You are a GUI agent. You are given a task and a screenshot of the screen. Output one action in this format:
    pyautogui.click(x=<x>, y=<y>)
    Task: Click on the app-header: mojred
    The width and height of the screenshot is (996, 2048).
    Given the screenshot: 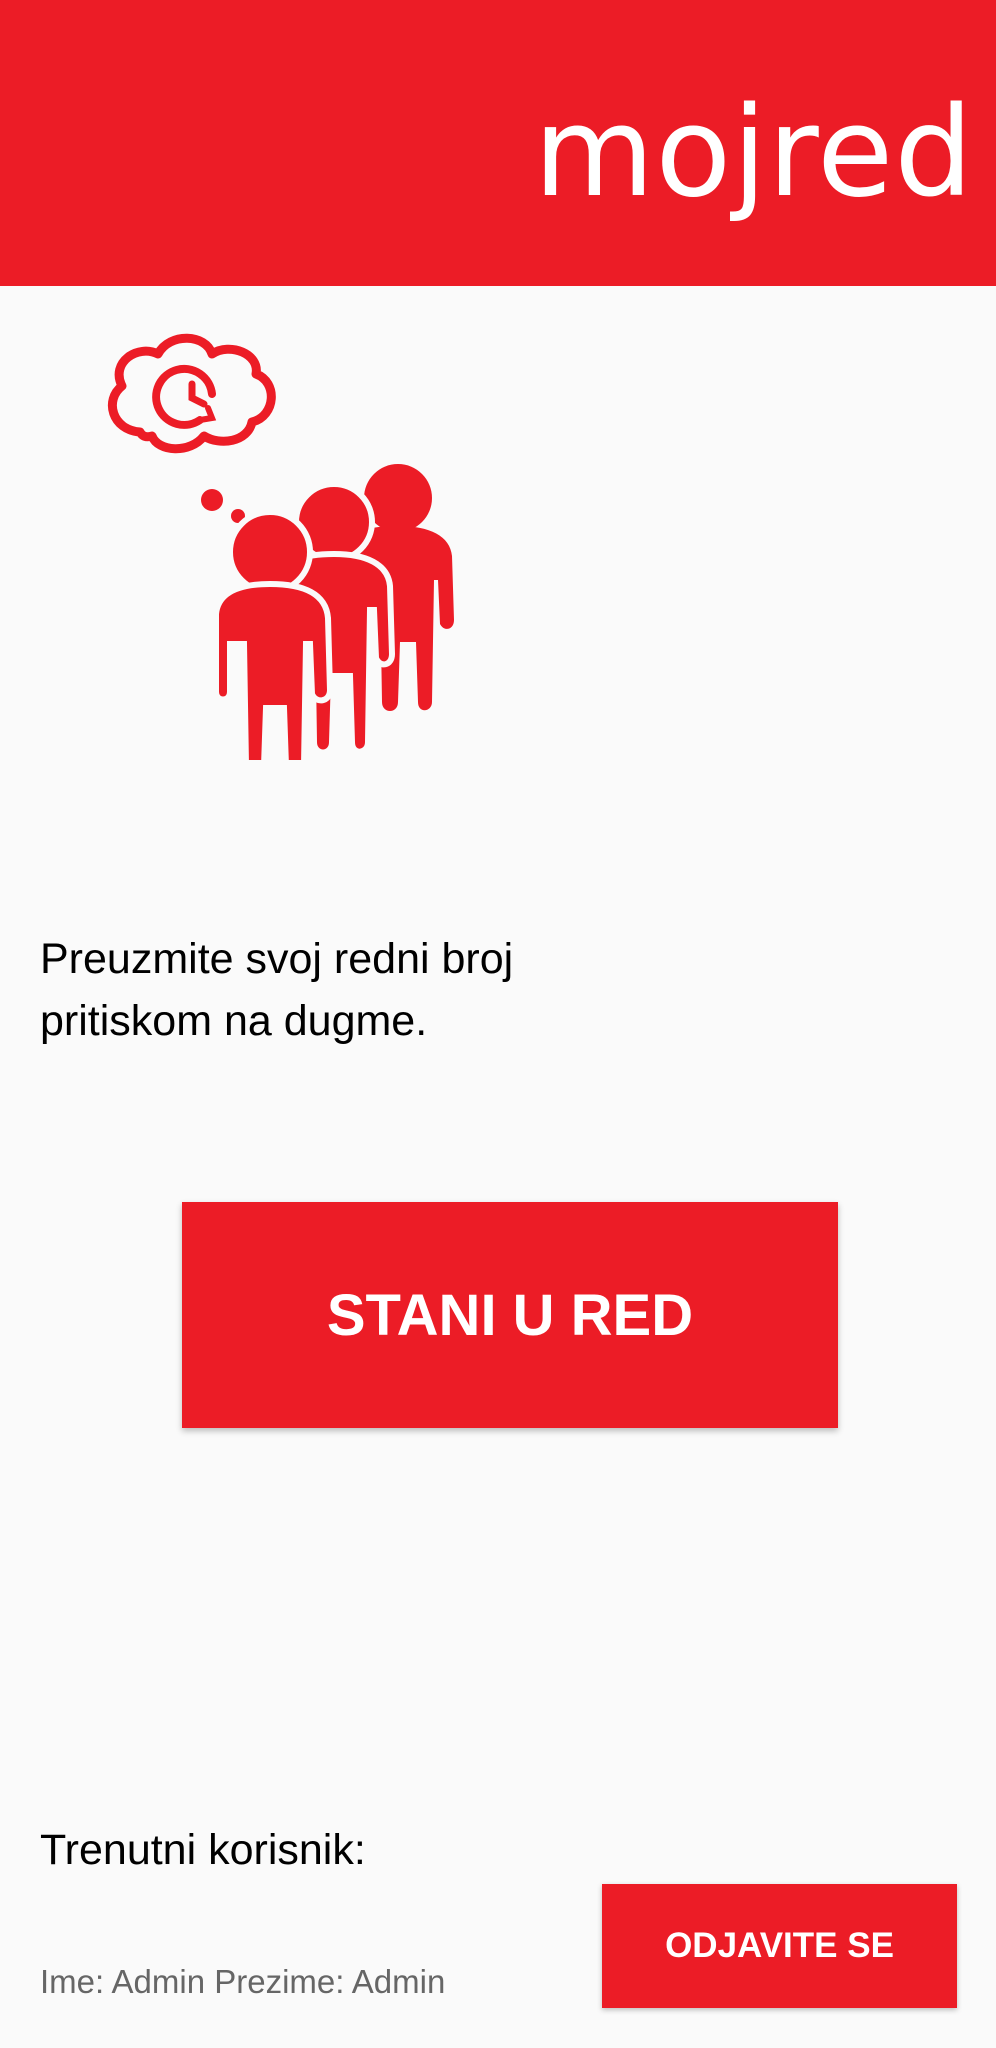 What is the action you would take?
    pyautogui.click(x=498, y=143)
    